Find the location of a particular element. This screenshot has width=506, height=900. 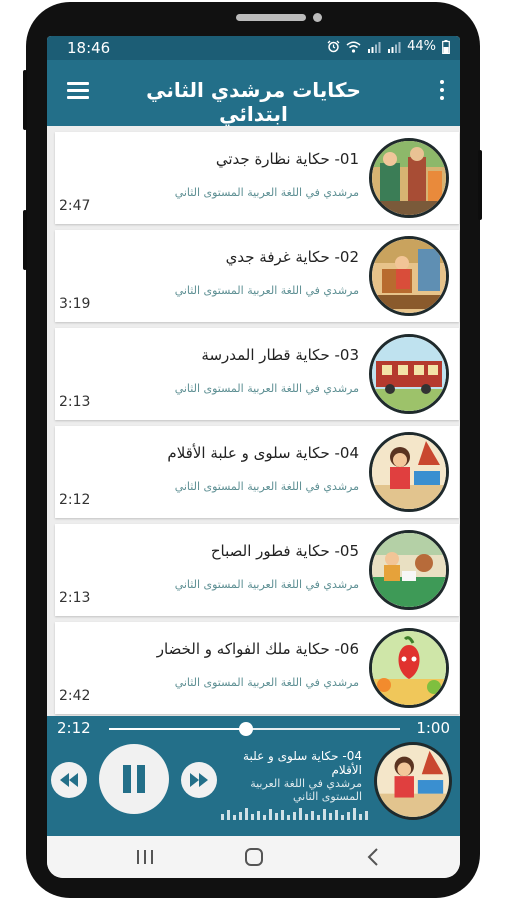

now-playing-thumbnail is located at coordinates (413, 781).